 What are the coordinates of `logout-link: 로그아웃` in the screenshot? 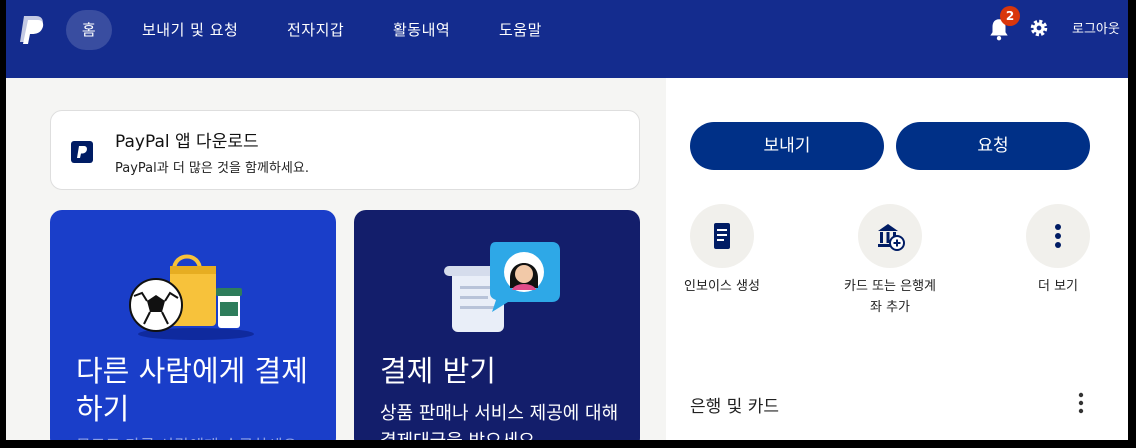 It's located at (1096, 27).